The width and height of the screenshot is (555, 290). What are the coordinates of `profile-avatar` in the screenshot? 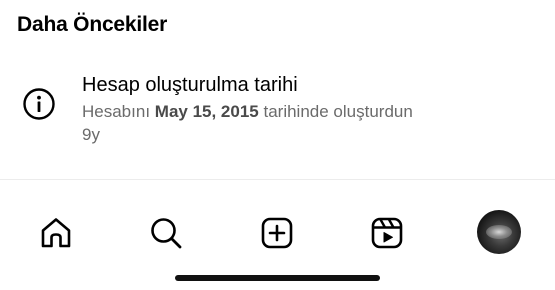 It's located at (499, 232).